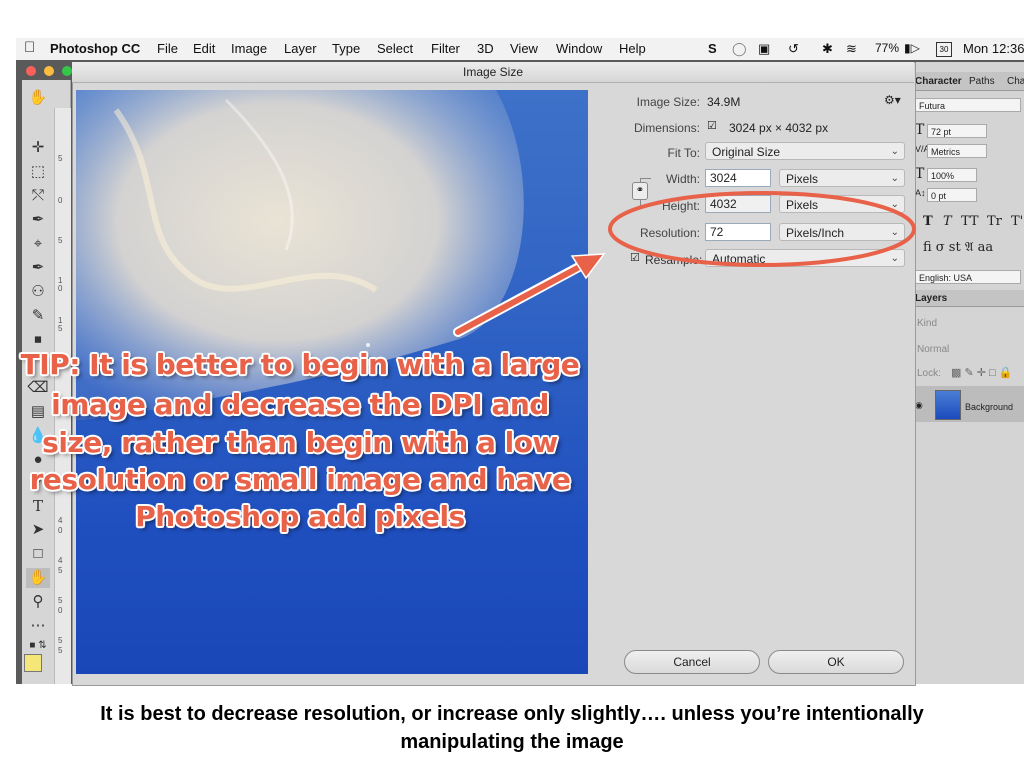 This screenshot has height=768, width=1024. Describe the element at coordinates (300, 364) in the screenshot. I see `tip-line: TIP: It is better to begin with a large` at that location.